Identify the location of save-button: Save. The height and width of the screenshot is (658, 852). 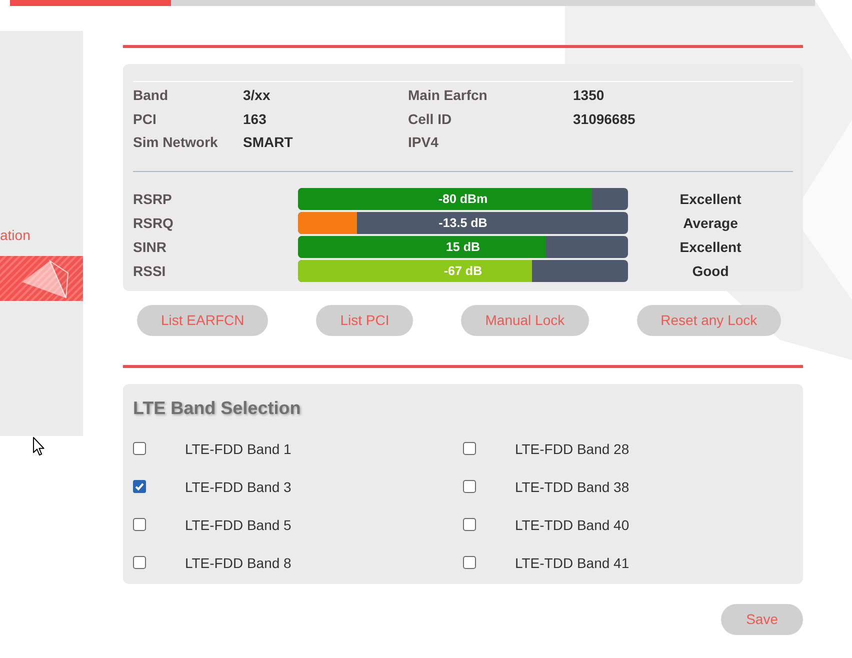
(762, 619).